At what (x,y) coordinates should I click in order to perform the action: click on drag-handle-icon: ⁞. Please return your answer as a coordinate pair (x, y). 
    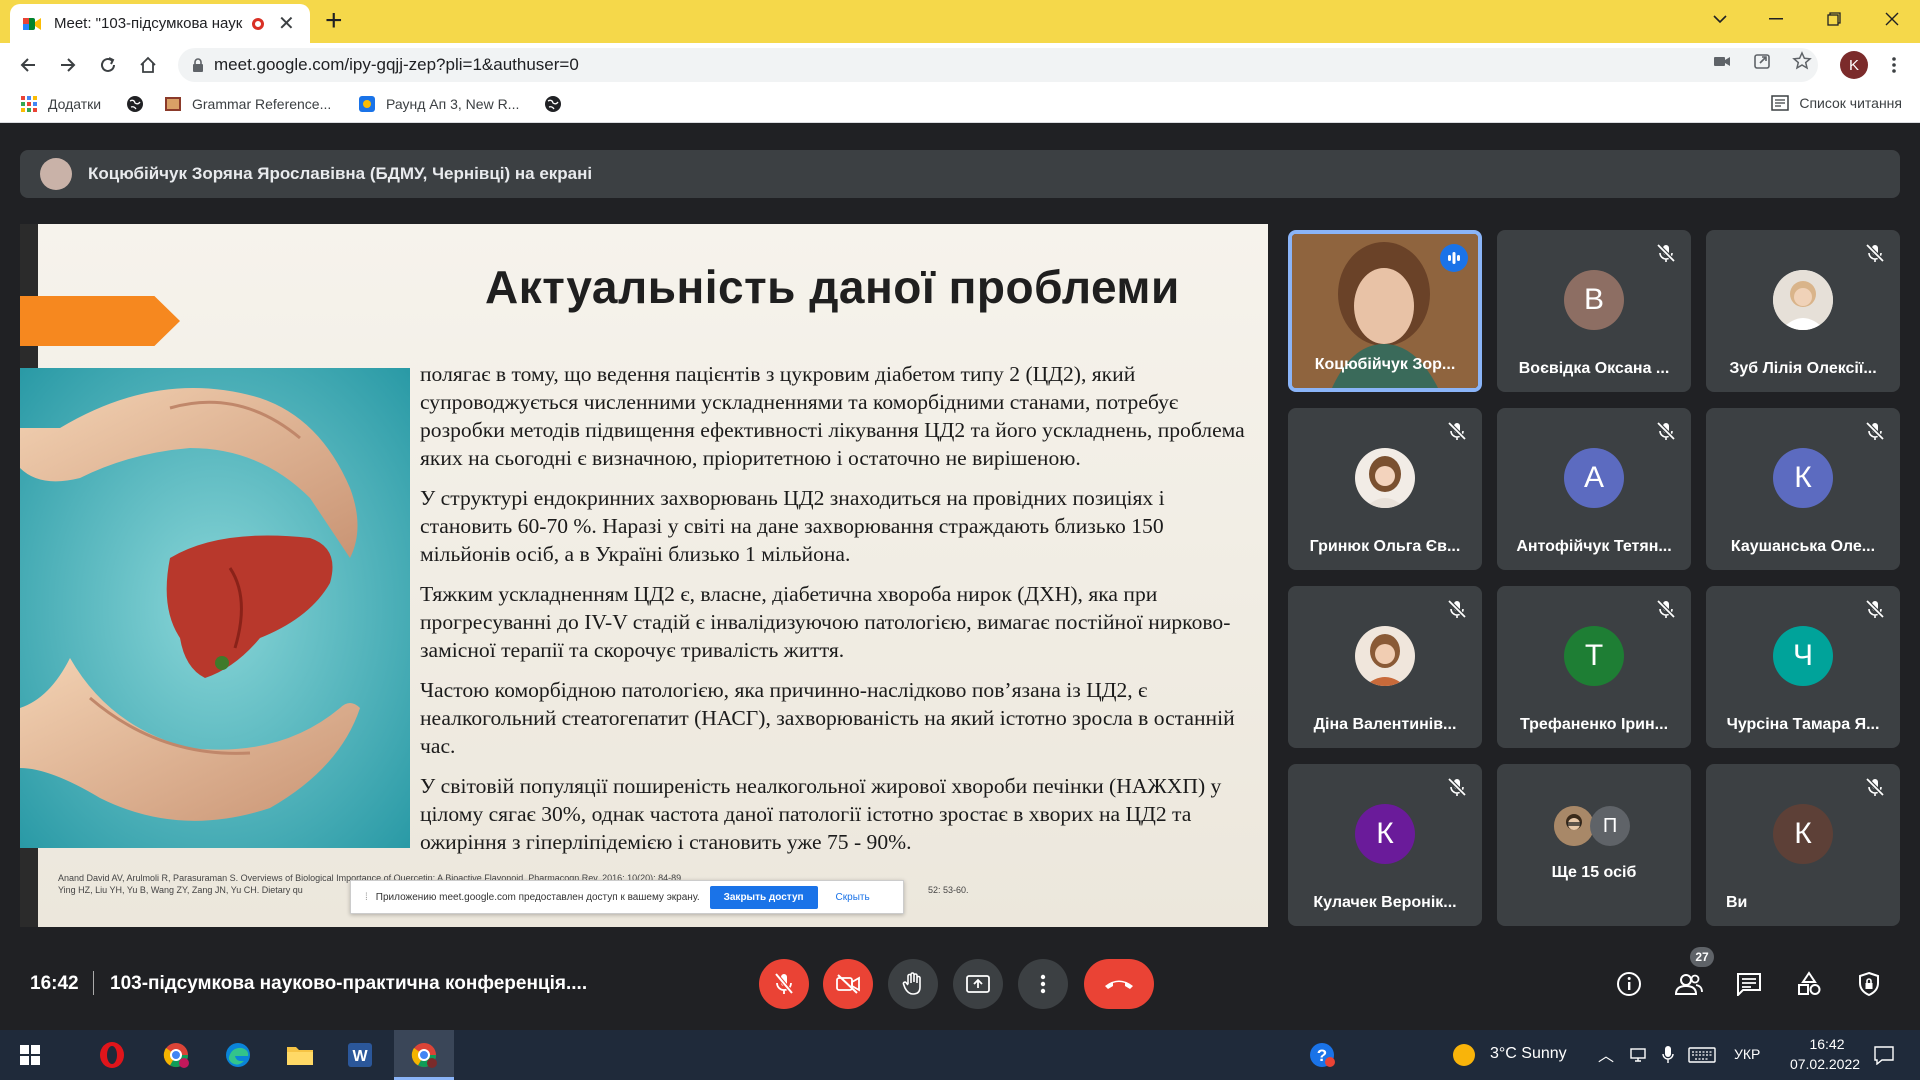
    Looking at the image, I should click on (366, 897).